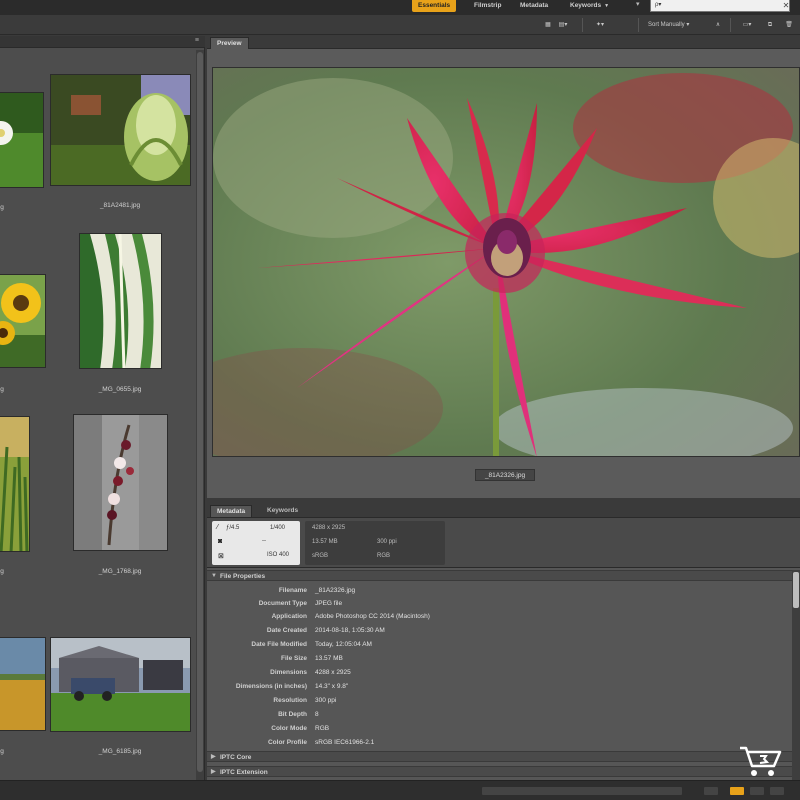  I want to click on shopping-cart-icon, so click(761, 761).